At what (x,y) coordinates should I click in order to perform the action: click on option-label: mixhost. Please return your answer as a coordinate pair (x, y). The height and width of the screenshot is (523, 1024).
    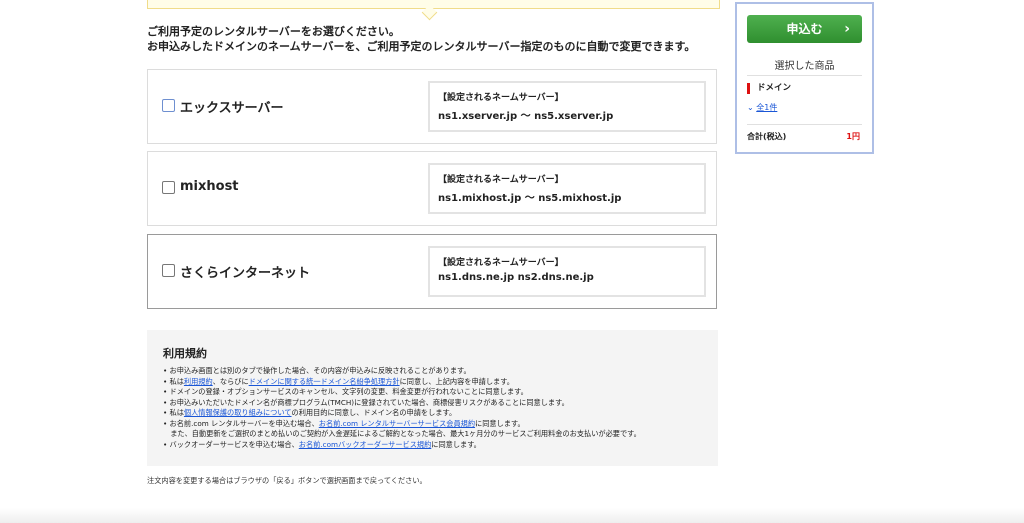
    Looking at the image, I should click on (209, 186).